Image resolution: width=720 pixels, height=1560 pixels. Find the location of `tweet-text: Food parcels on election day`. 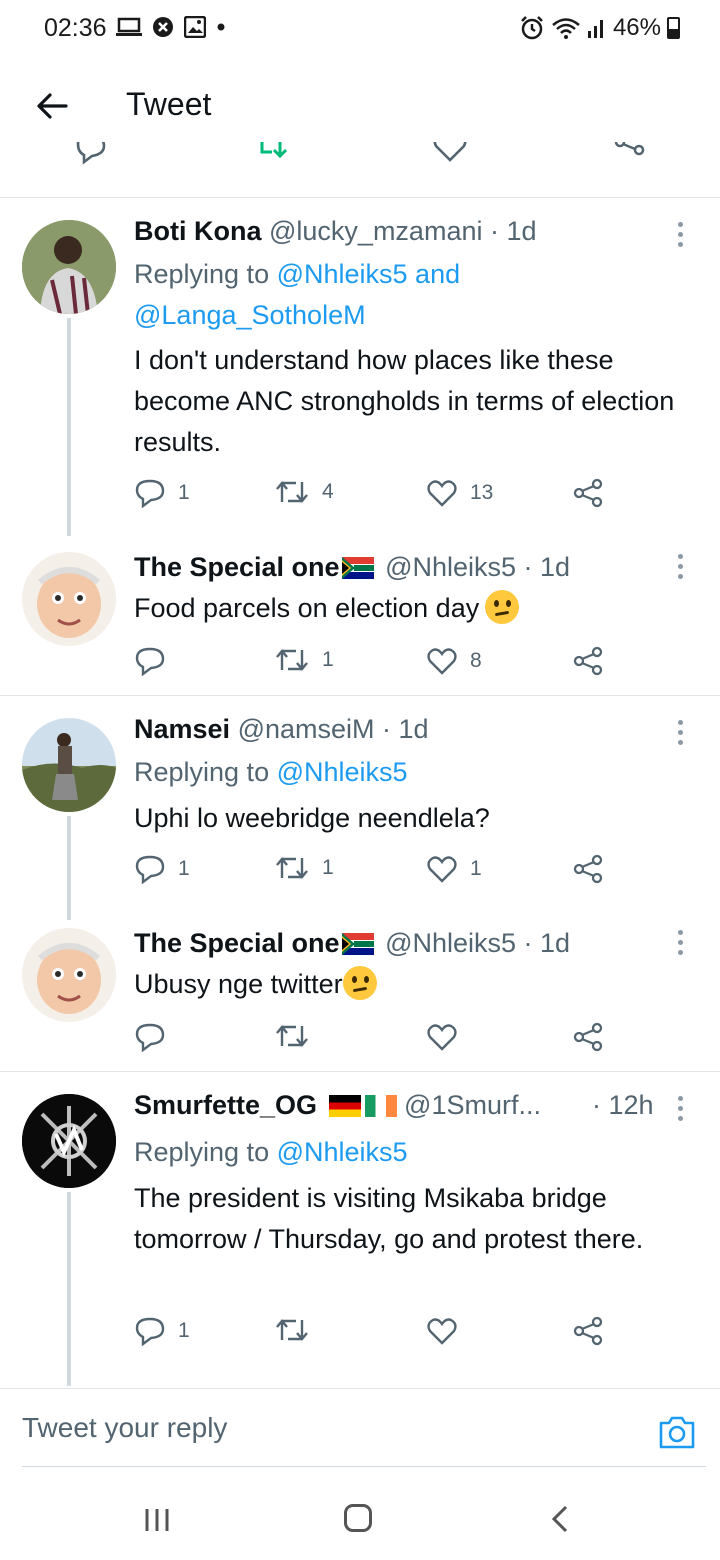

tweet-text: Food parcels on election day is located at coordinates (307, 608).